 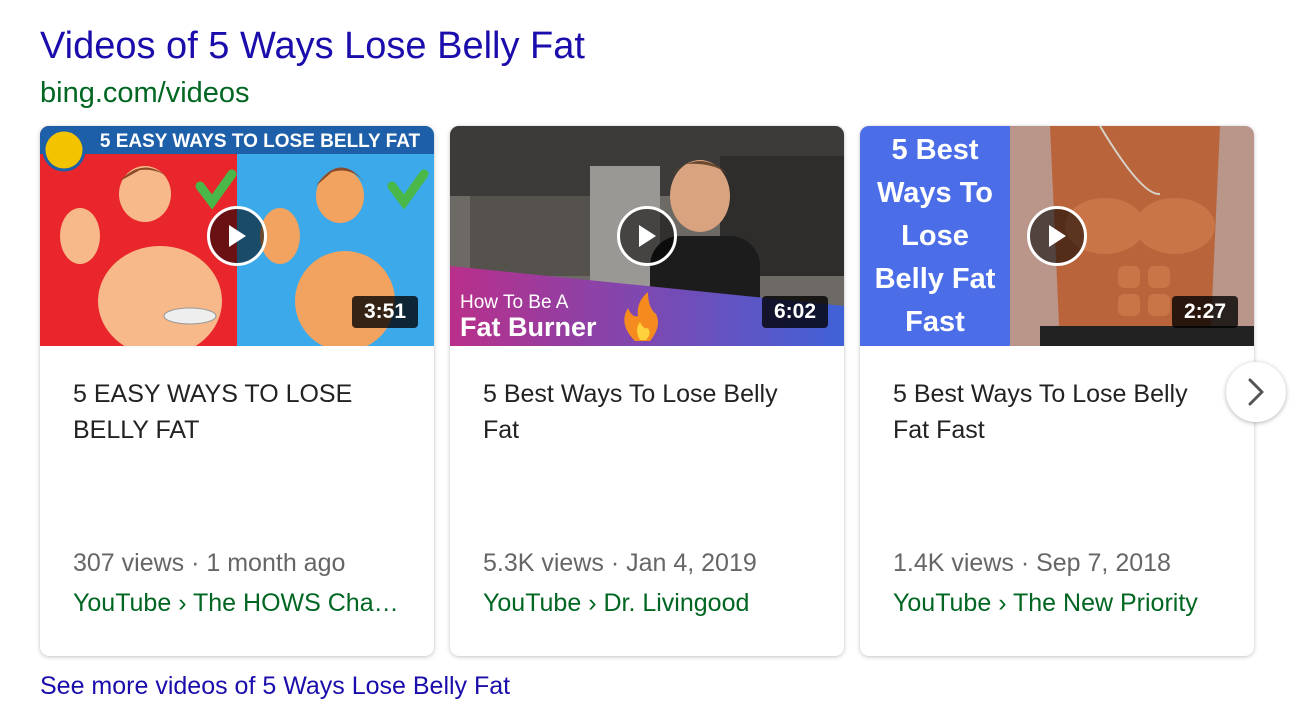 What do you see at coordinates (1204, 312) in the screenshot?
I see `video-duration: 2:27` at bounding box center [1204, 312].